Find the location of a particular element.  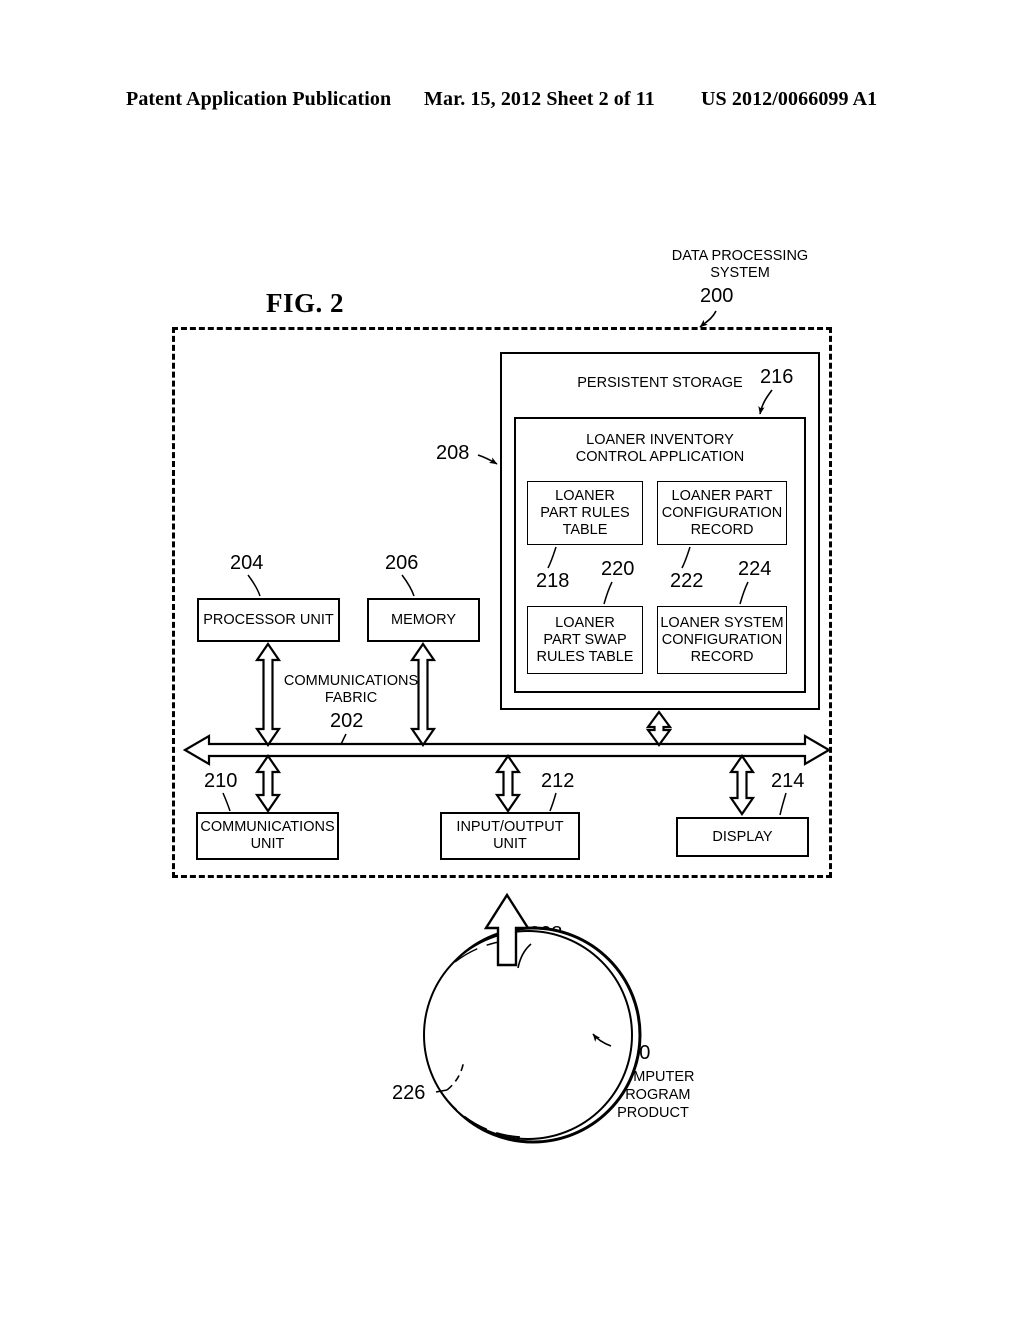

memory-block: MEMORY is located at coordinates (423, 620).